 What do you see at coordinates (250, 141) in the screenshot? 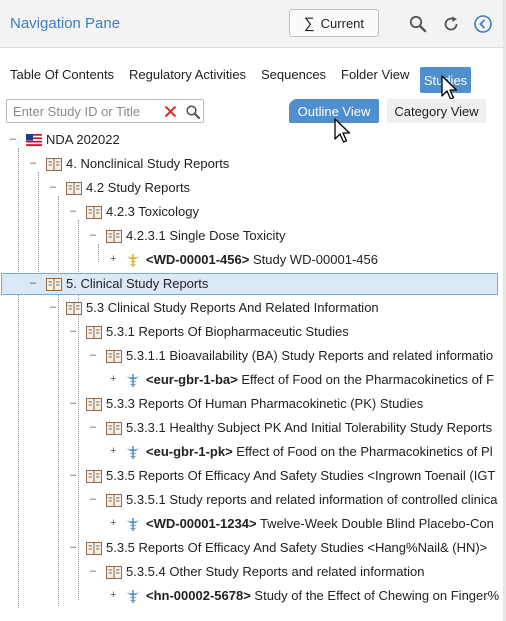
I see `tree-node-nda: – NDA 202022` at bounding box center [250, 141].